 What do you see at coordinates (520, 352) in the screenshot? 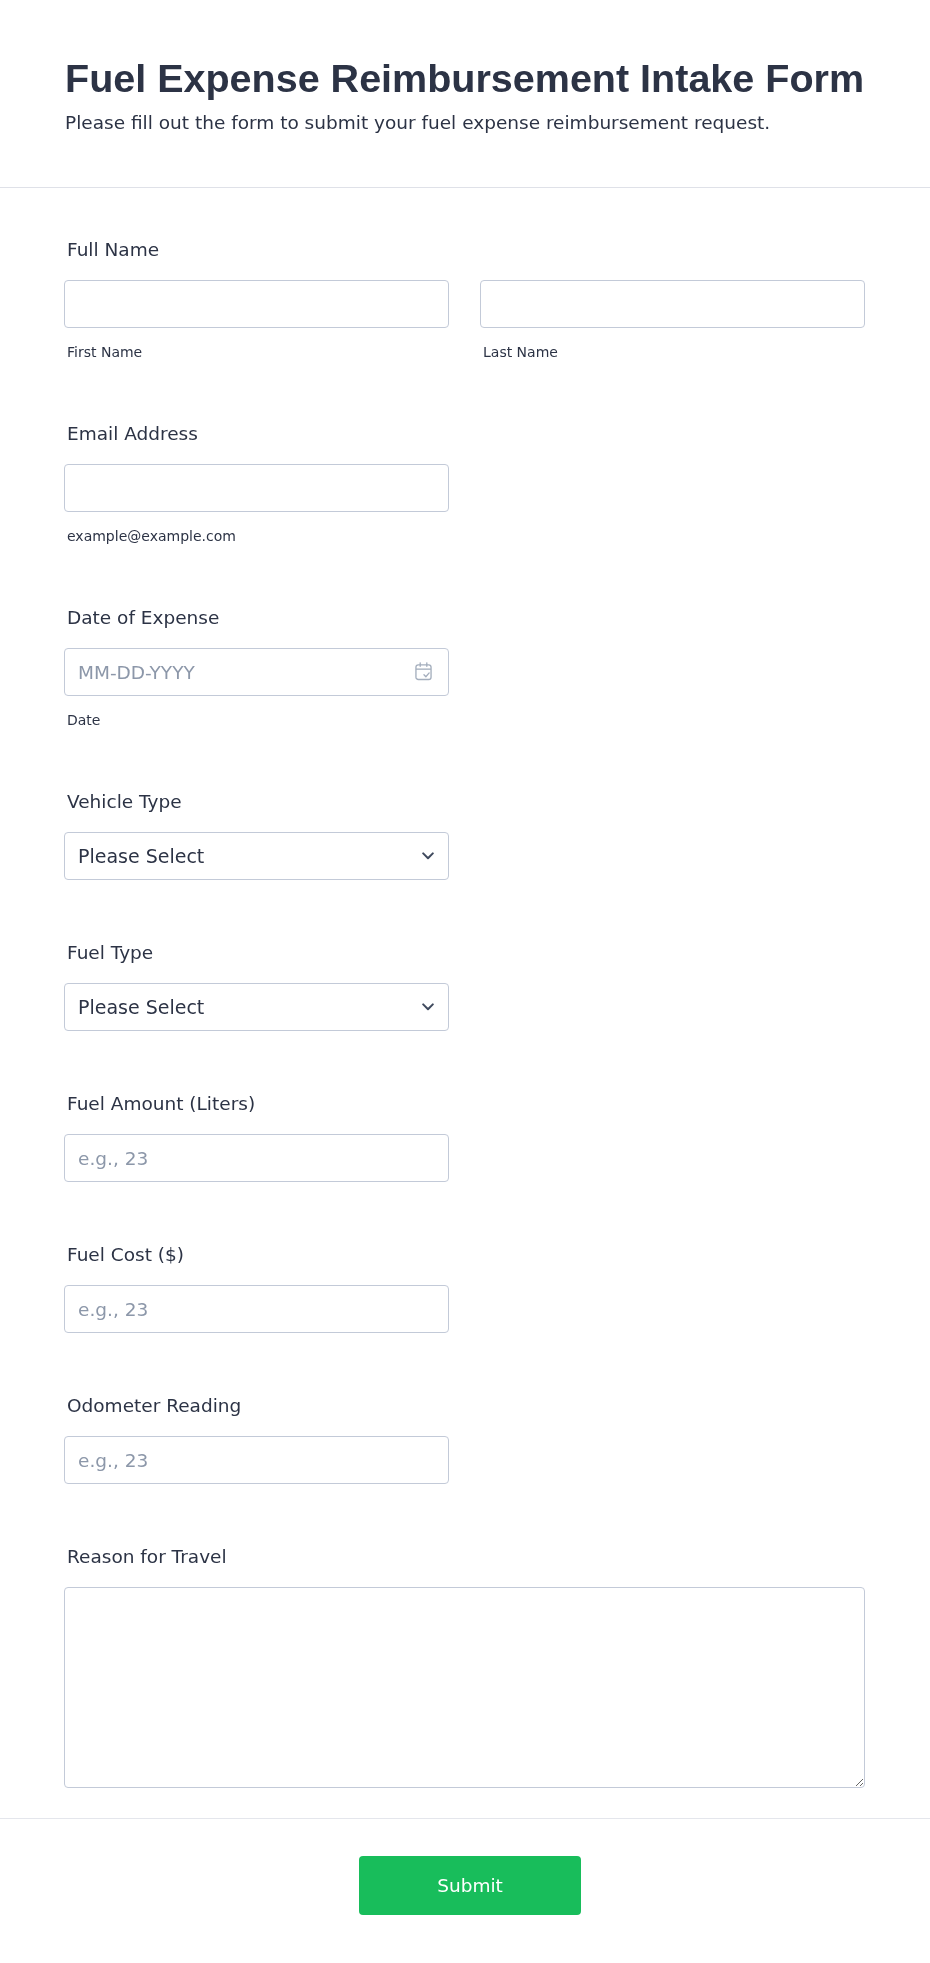
I see `field-sublabel: Last Name` at bounding box center [520, 352].